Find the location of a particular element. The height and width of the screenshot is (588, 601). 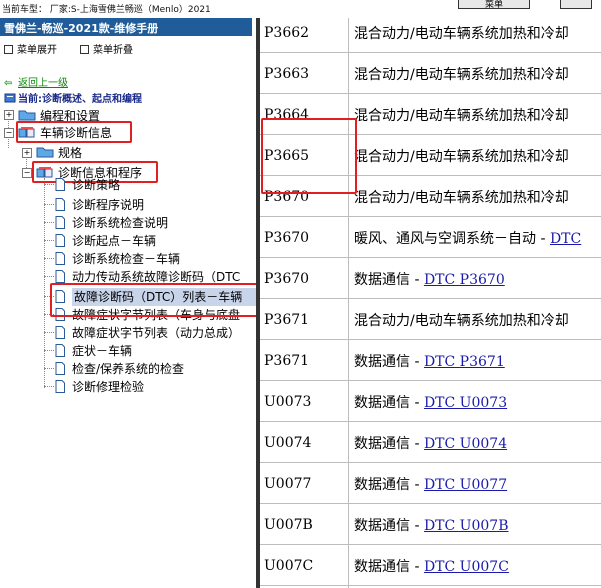

menu-button: 菜单 is located at coordinates (494, 5).